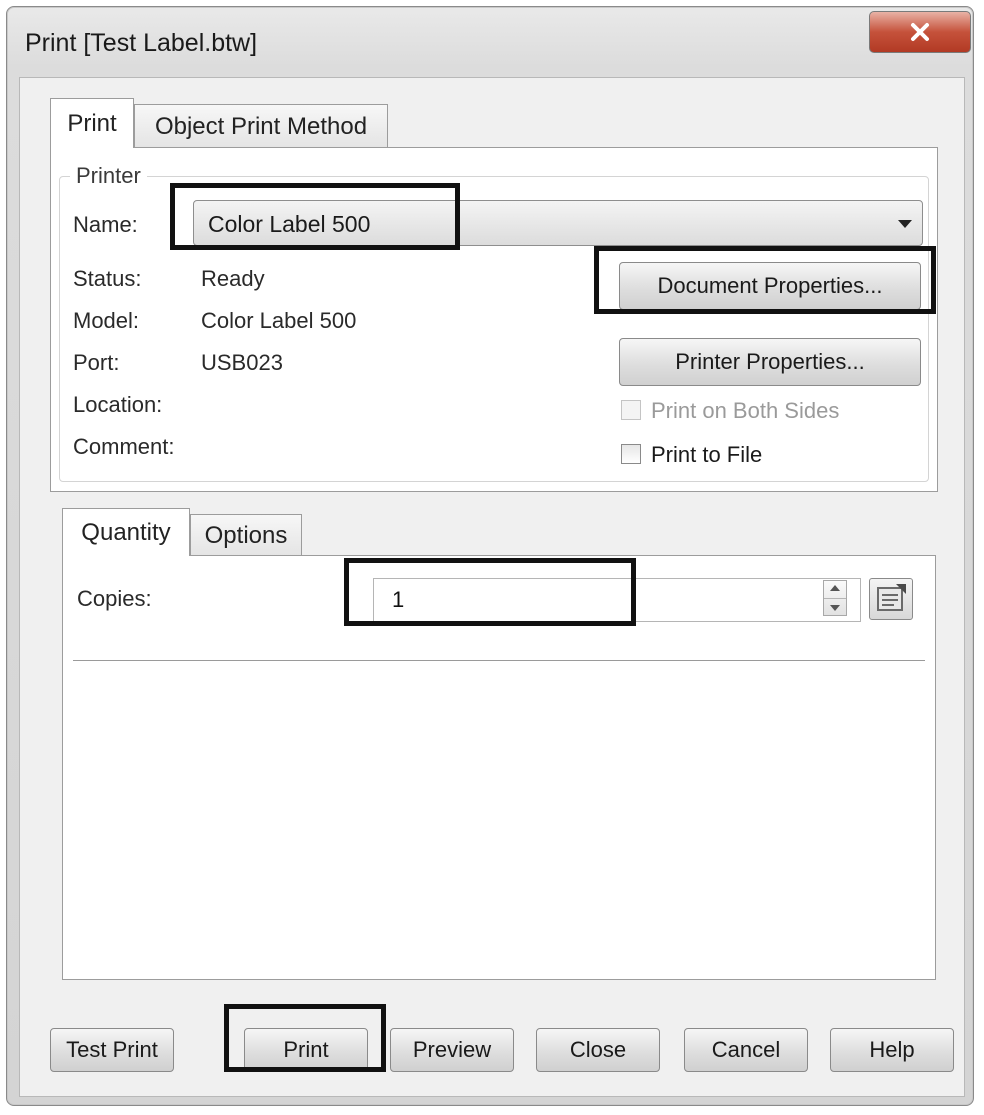 The image size is (984, 1115). What do you see at coordinates (242, 362) in the screenshot?
I see `port-value: USB023` at bounding box center [242, 362].